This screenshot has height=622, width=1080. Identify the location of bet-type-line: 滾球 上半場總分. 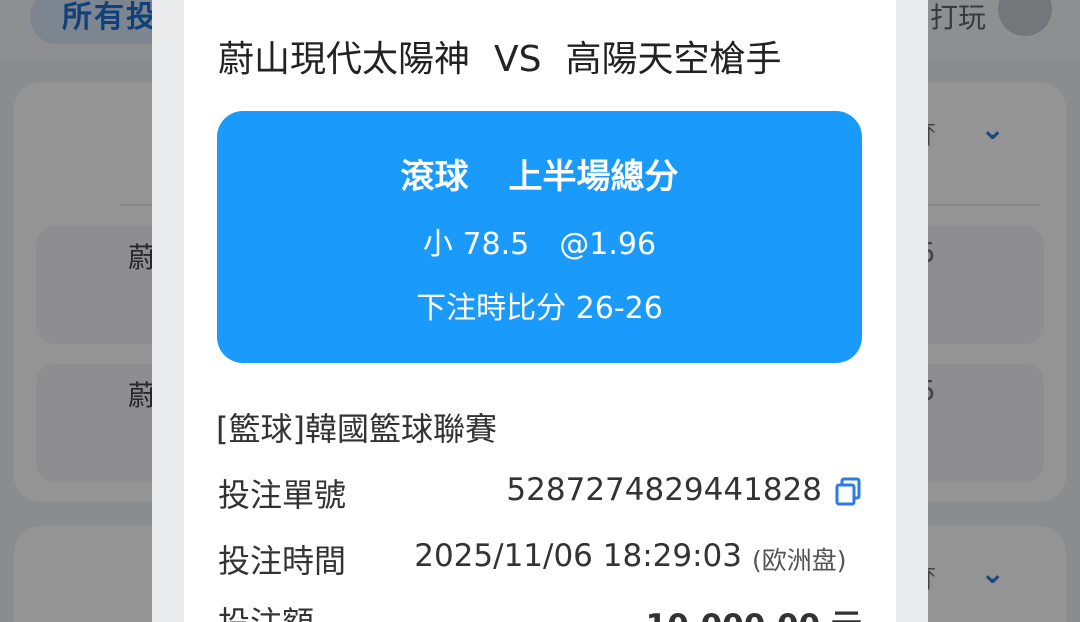
(539, 173).